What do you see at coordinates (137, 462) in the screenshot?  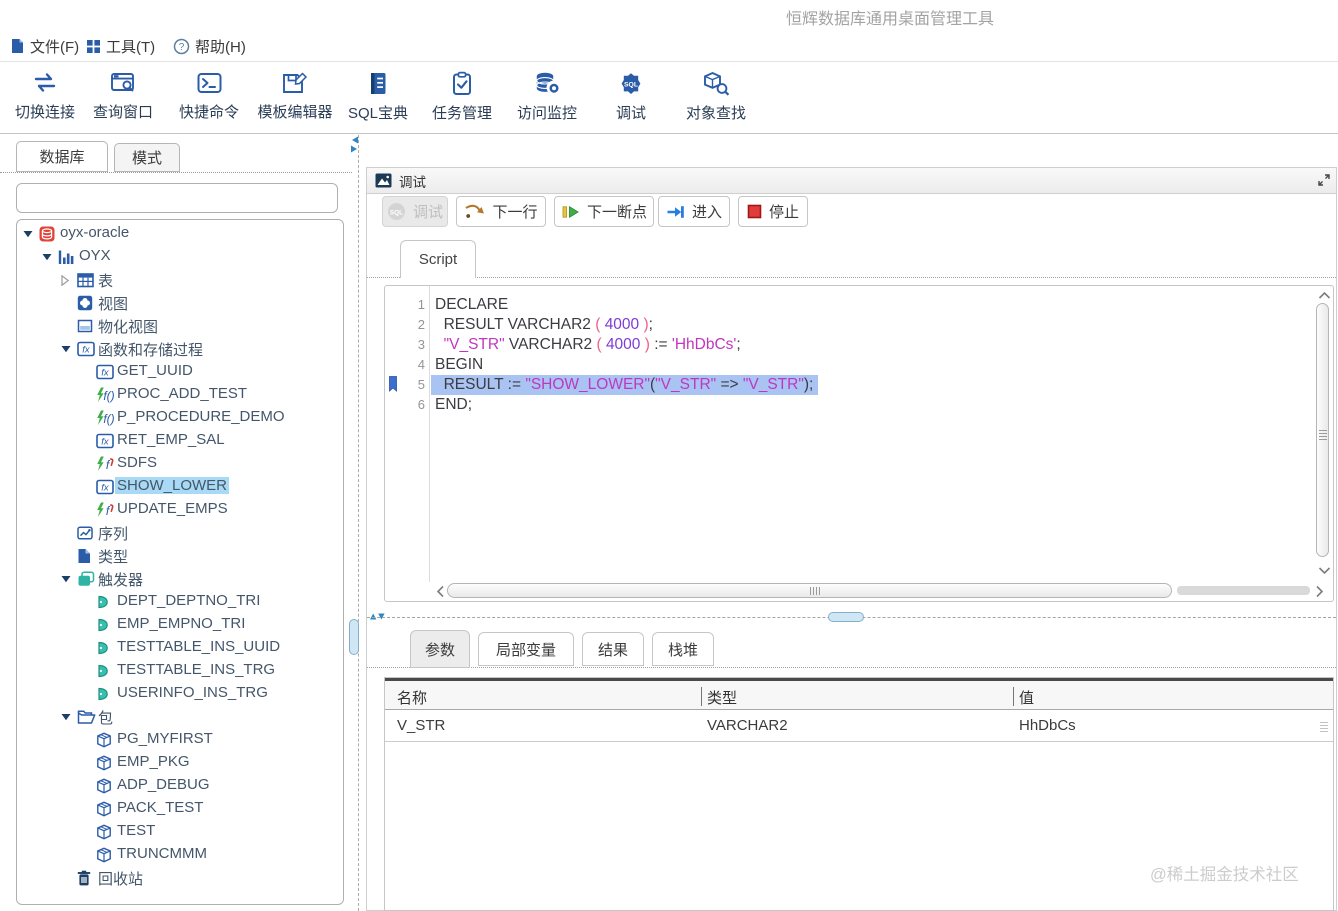 I see `tree-item-label: SDFS` at bounding box center [137, 462].